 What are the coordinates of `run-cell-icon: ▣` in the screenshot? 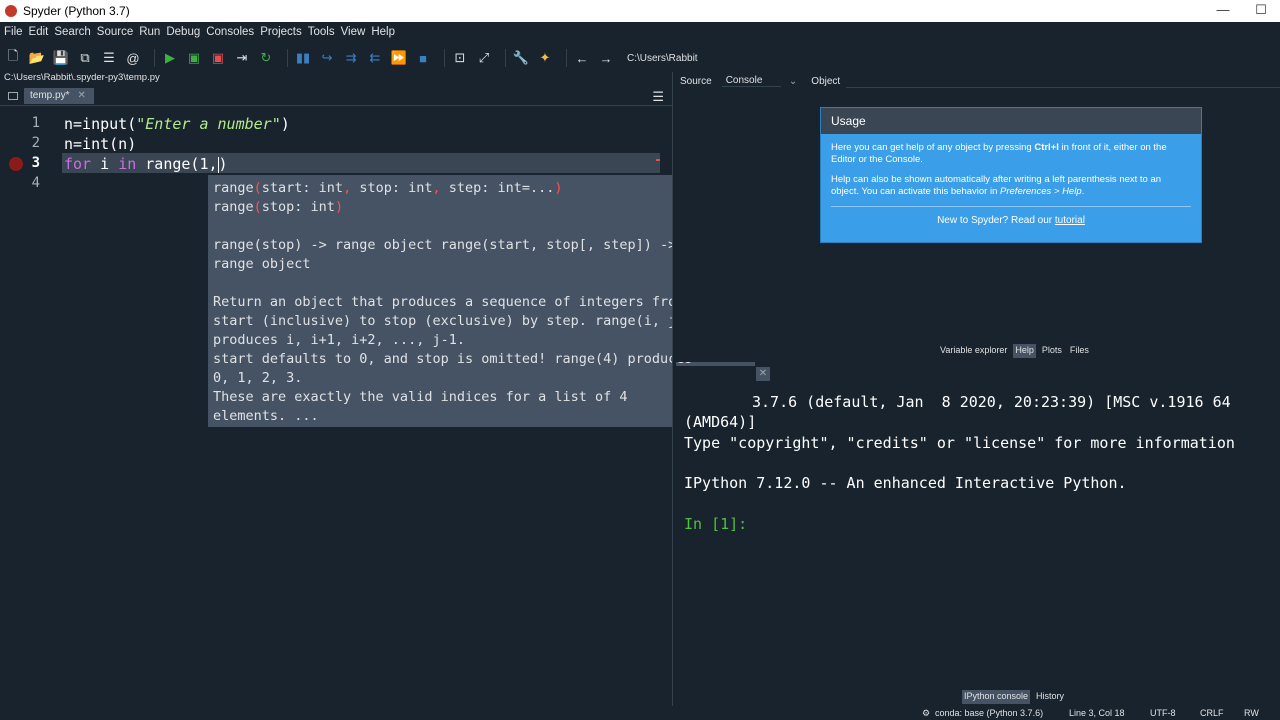 It's located at (194, 58).